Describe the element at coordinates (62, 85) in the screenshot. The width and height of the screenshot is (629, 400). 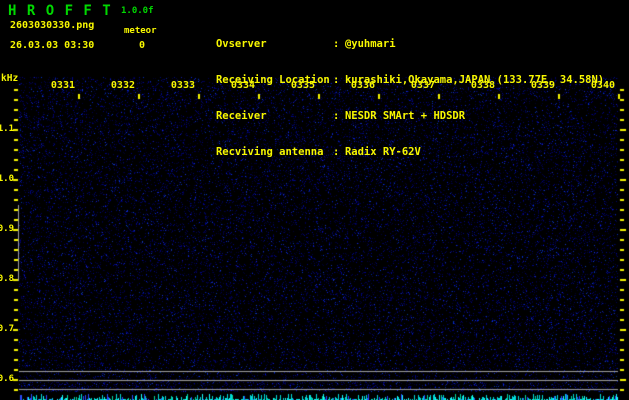
I see `time-tick-label: 0331` at that location.